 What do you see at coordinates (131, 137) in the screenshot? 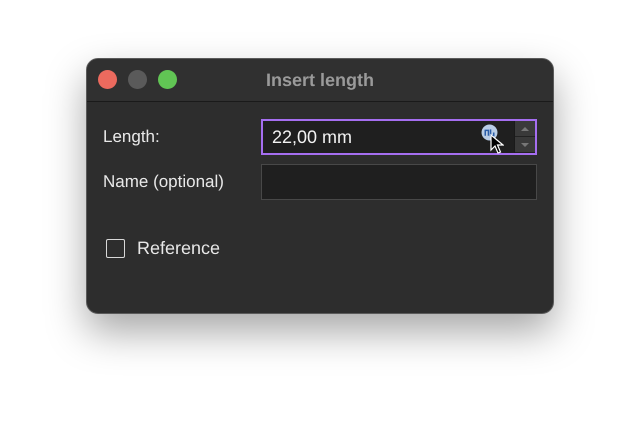
I see `field-label: Length:` at bounding box center [131, 137].